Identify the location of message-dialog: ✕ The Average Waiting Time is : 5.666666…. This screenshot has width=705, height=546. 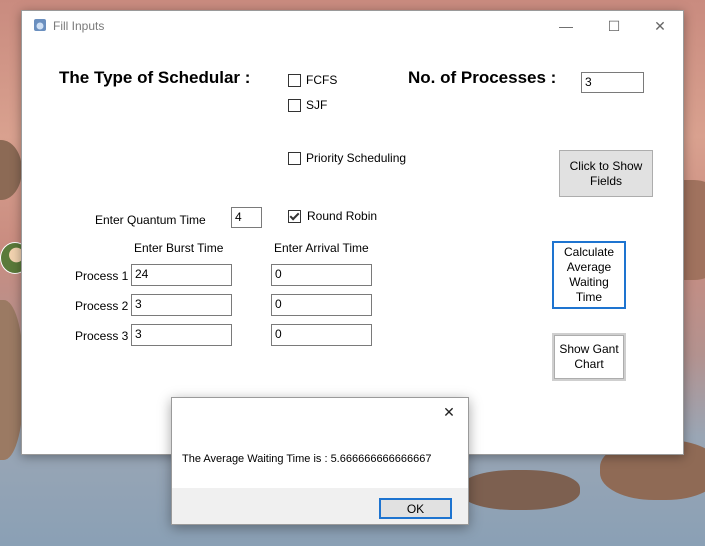
(320, 461).